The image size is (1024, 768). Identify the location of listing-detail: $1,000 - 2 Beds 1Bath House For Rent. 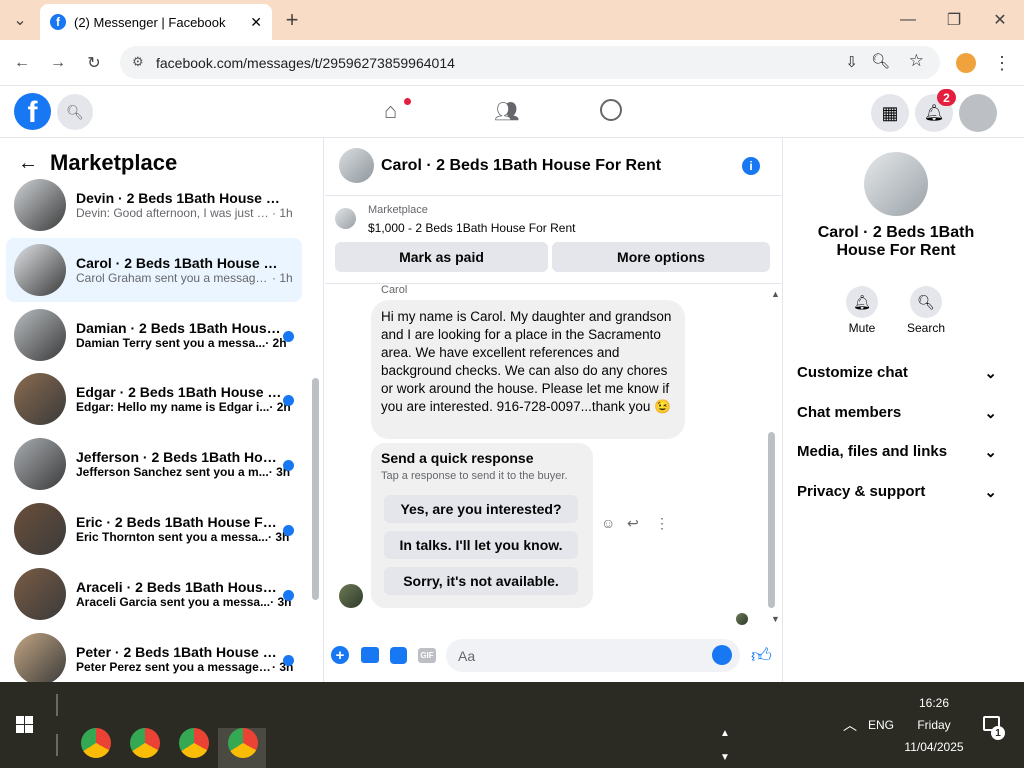
(471, 228).